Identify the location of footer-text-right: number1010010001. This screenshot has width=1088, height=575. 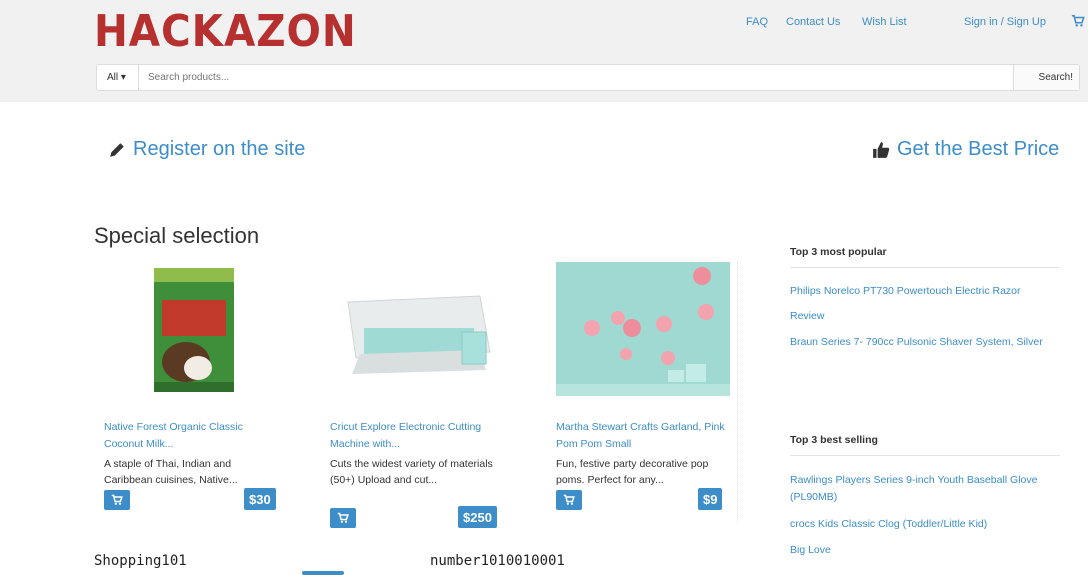
(497, 561).